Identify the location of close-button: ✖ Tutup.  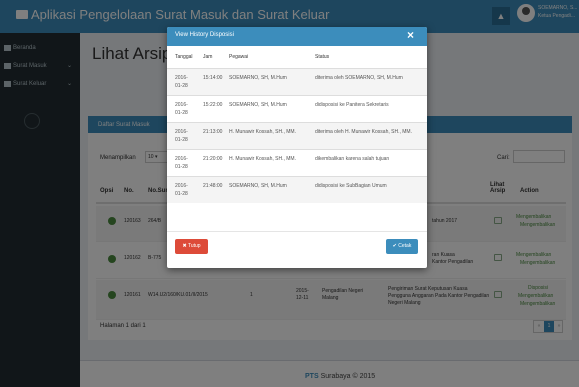
(191, 246).